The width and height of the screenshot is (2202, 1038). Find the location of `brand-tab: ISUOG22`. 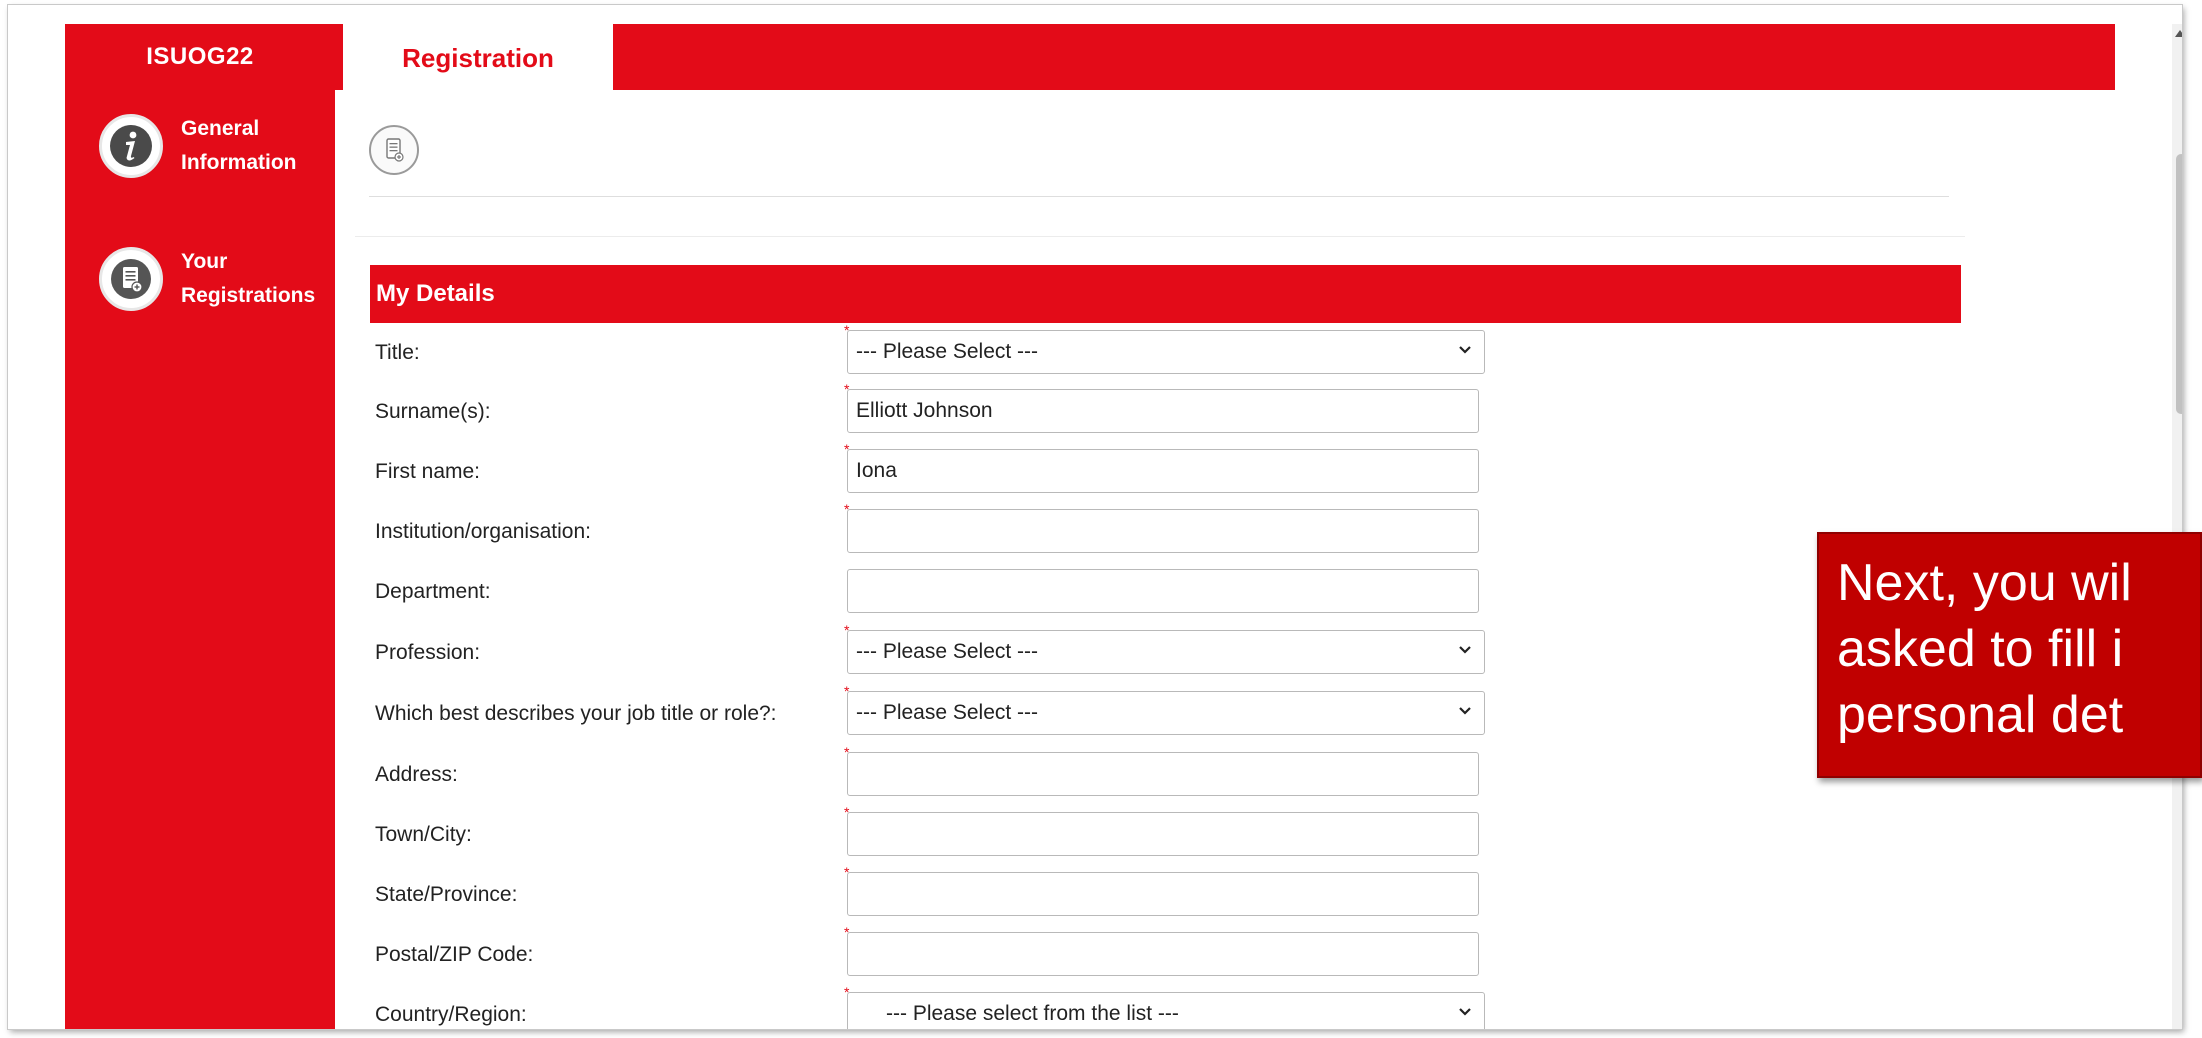

brand-tab: ISUOG22 is located at coordinates (200, 57).